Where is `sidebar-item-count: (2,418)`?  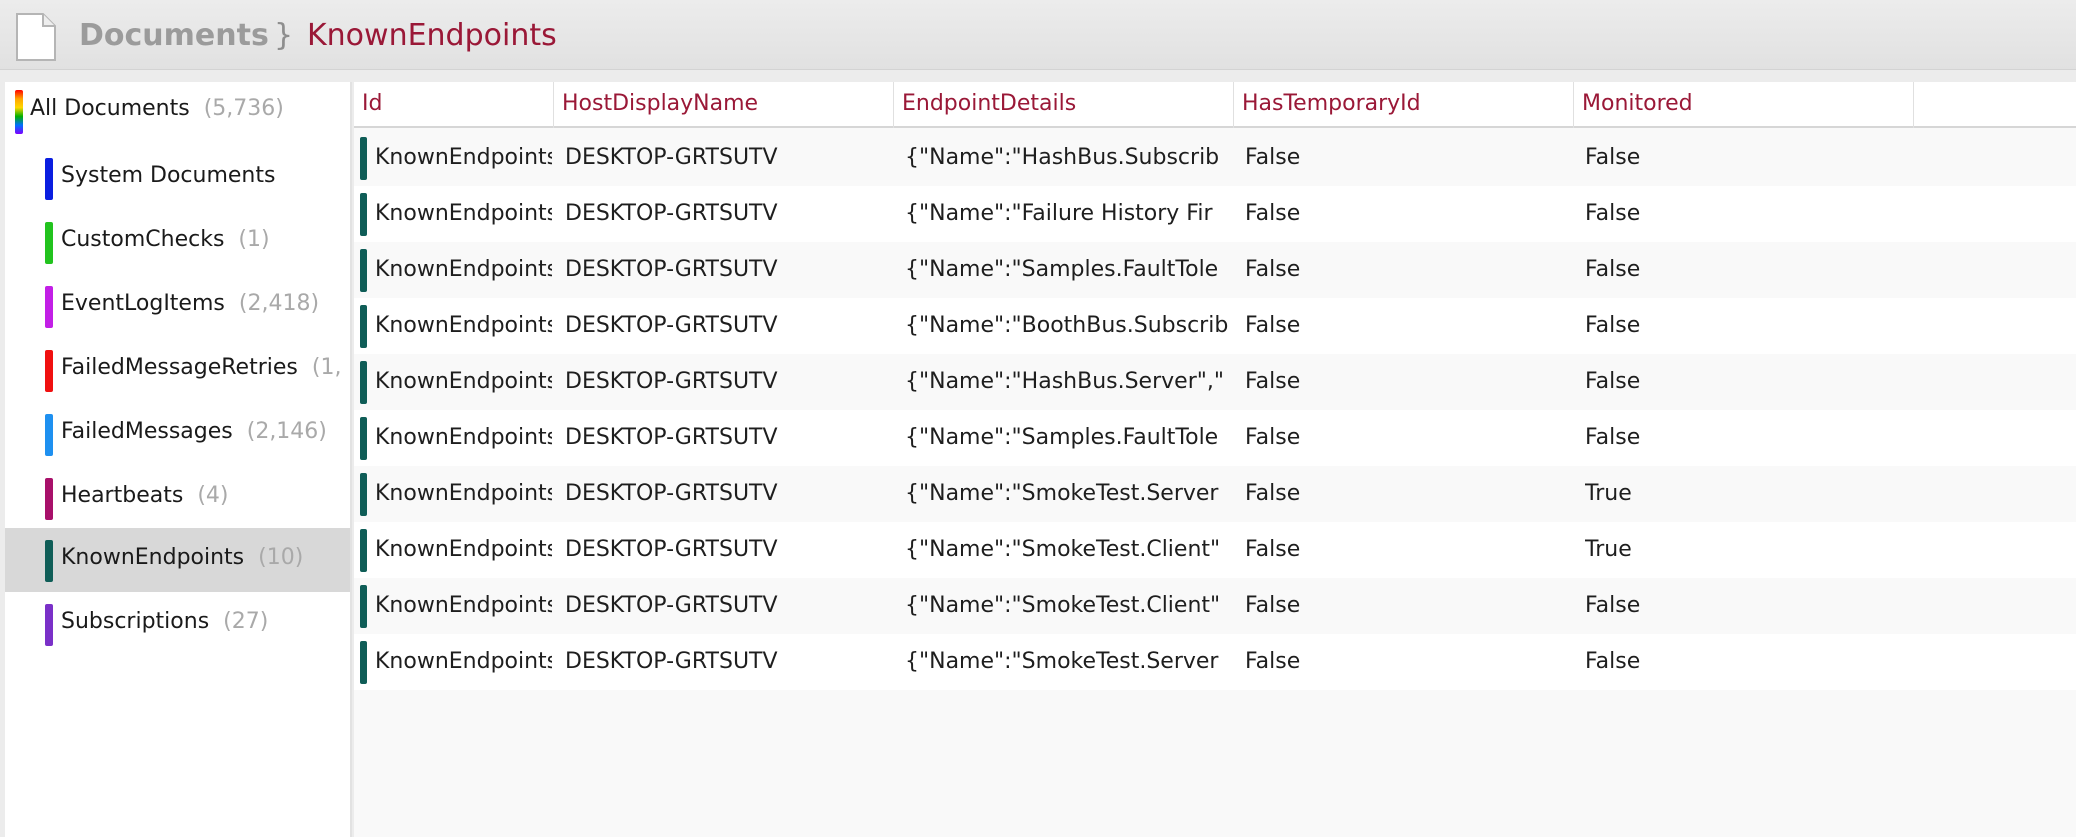 sidebar-item-count: (2,418) is located at coordinates (279, 303).